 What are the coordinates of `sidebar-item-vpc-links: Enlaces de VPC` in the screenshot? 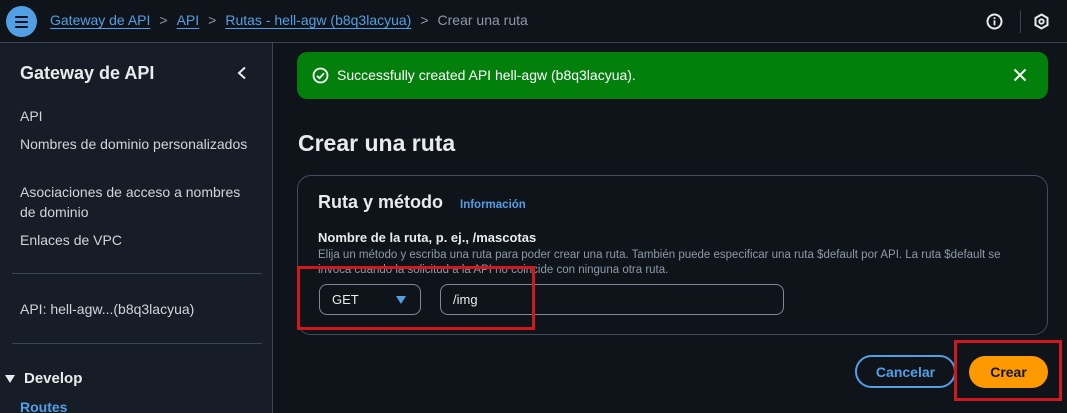 It's located at (135, 240).